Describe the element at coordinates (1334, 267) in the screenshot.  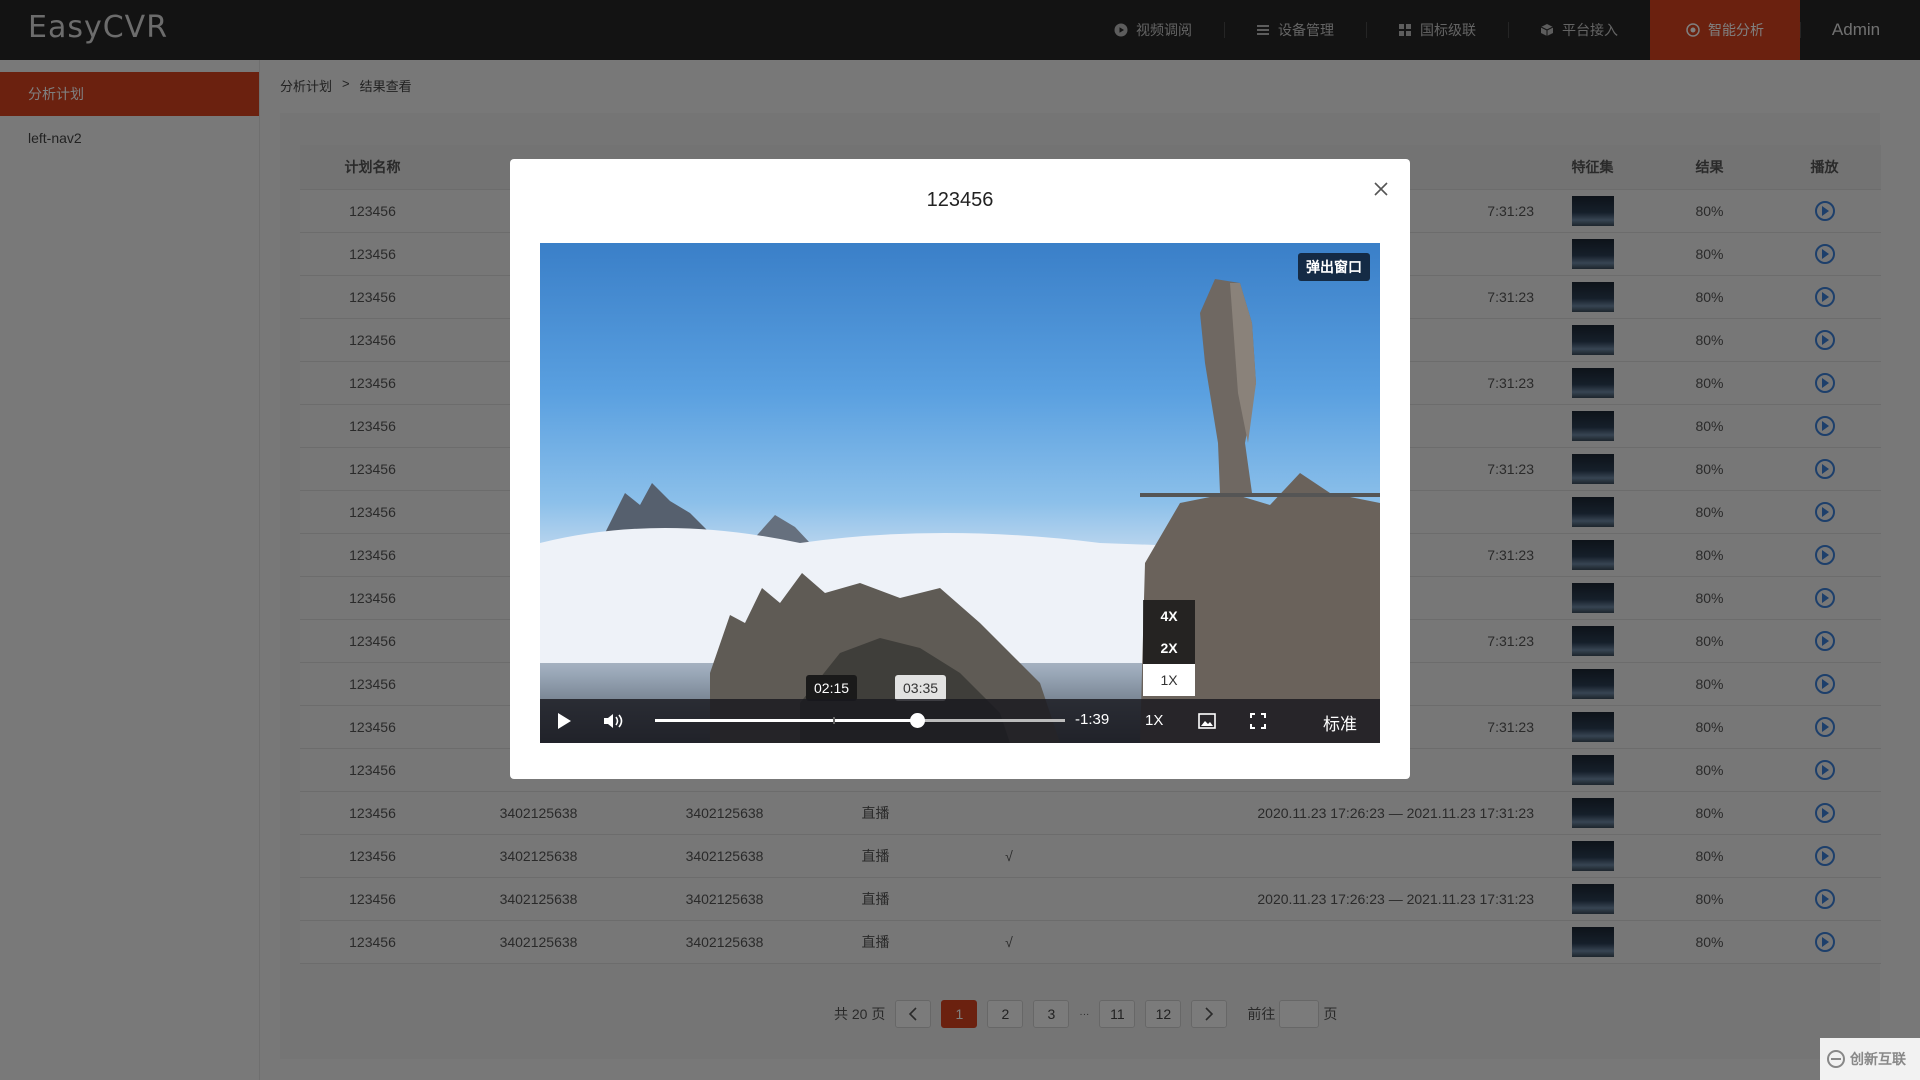
I see `popout-window-button: 弹出窗口` at that location.